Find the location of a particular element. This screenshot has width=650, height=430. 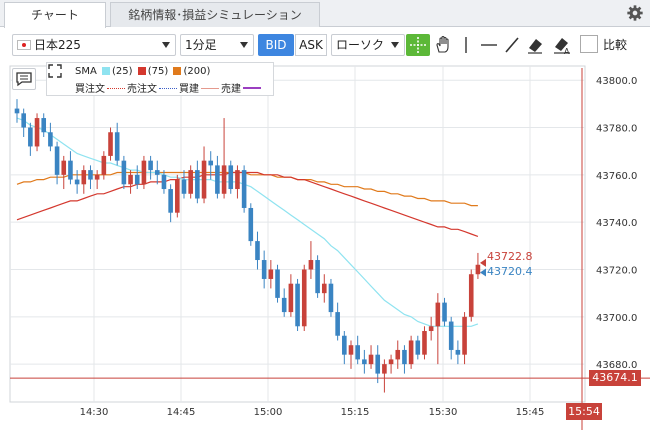

legend-sma-label: SMA is located at coordinates (86, 71).